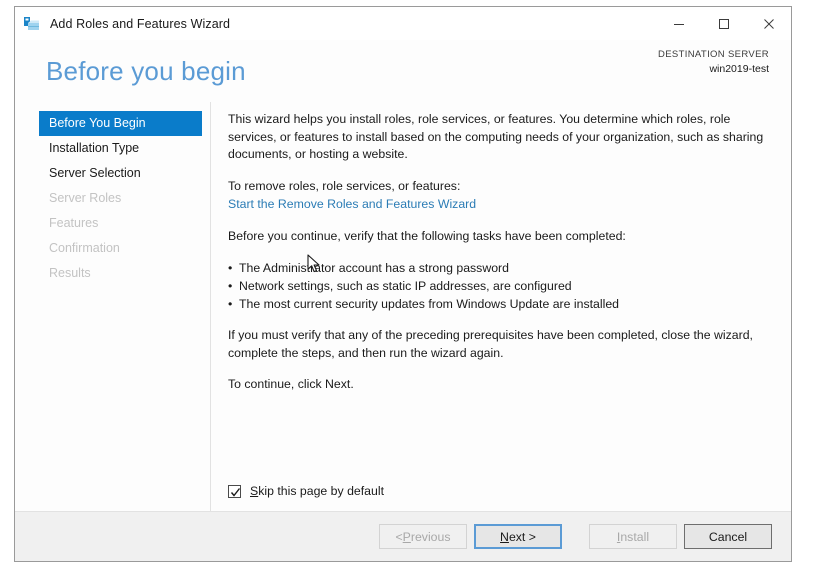  What do you see at coordinates (522, 536) in the screenshot?
I see `next-rest: ext >` at bounding box center [522, 536].